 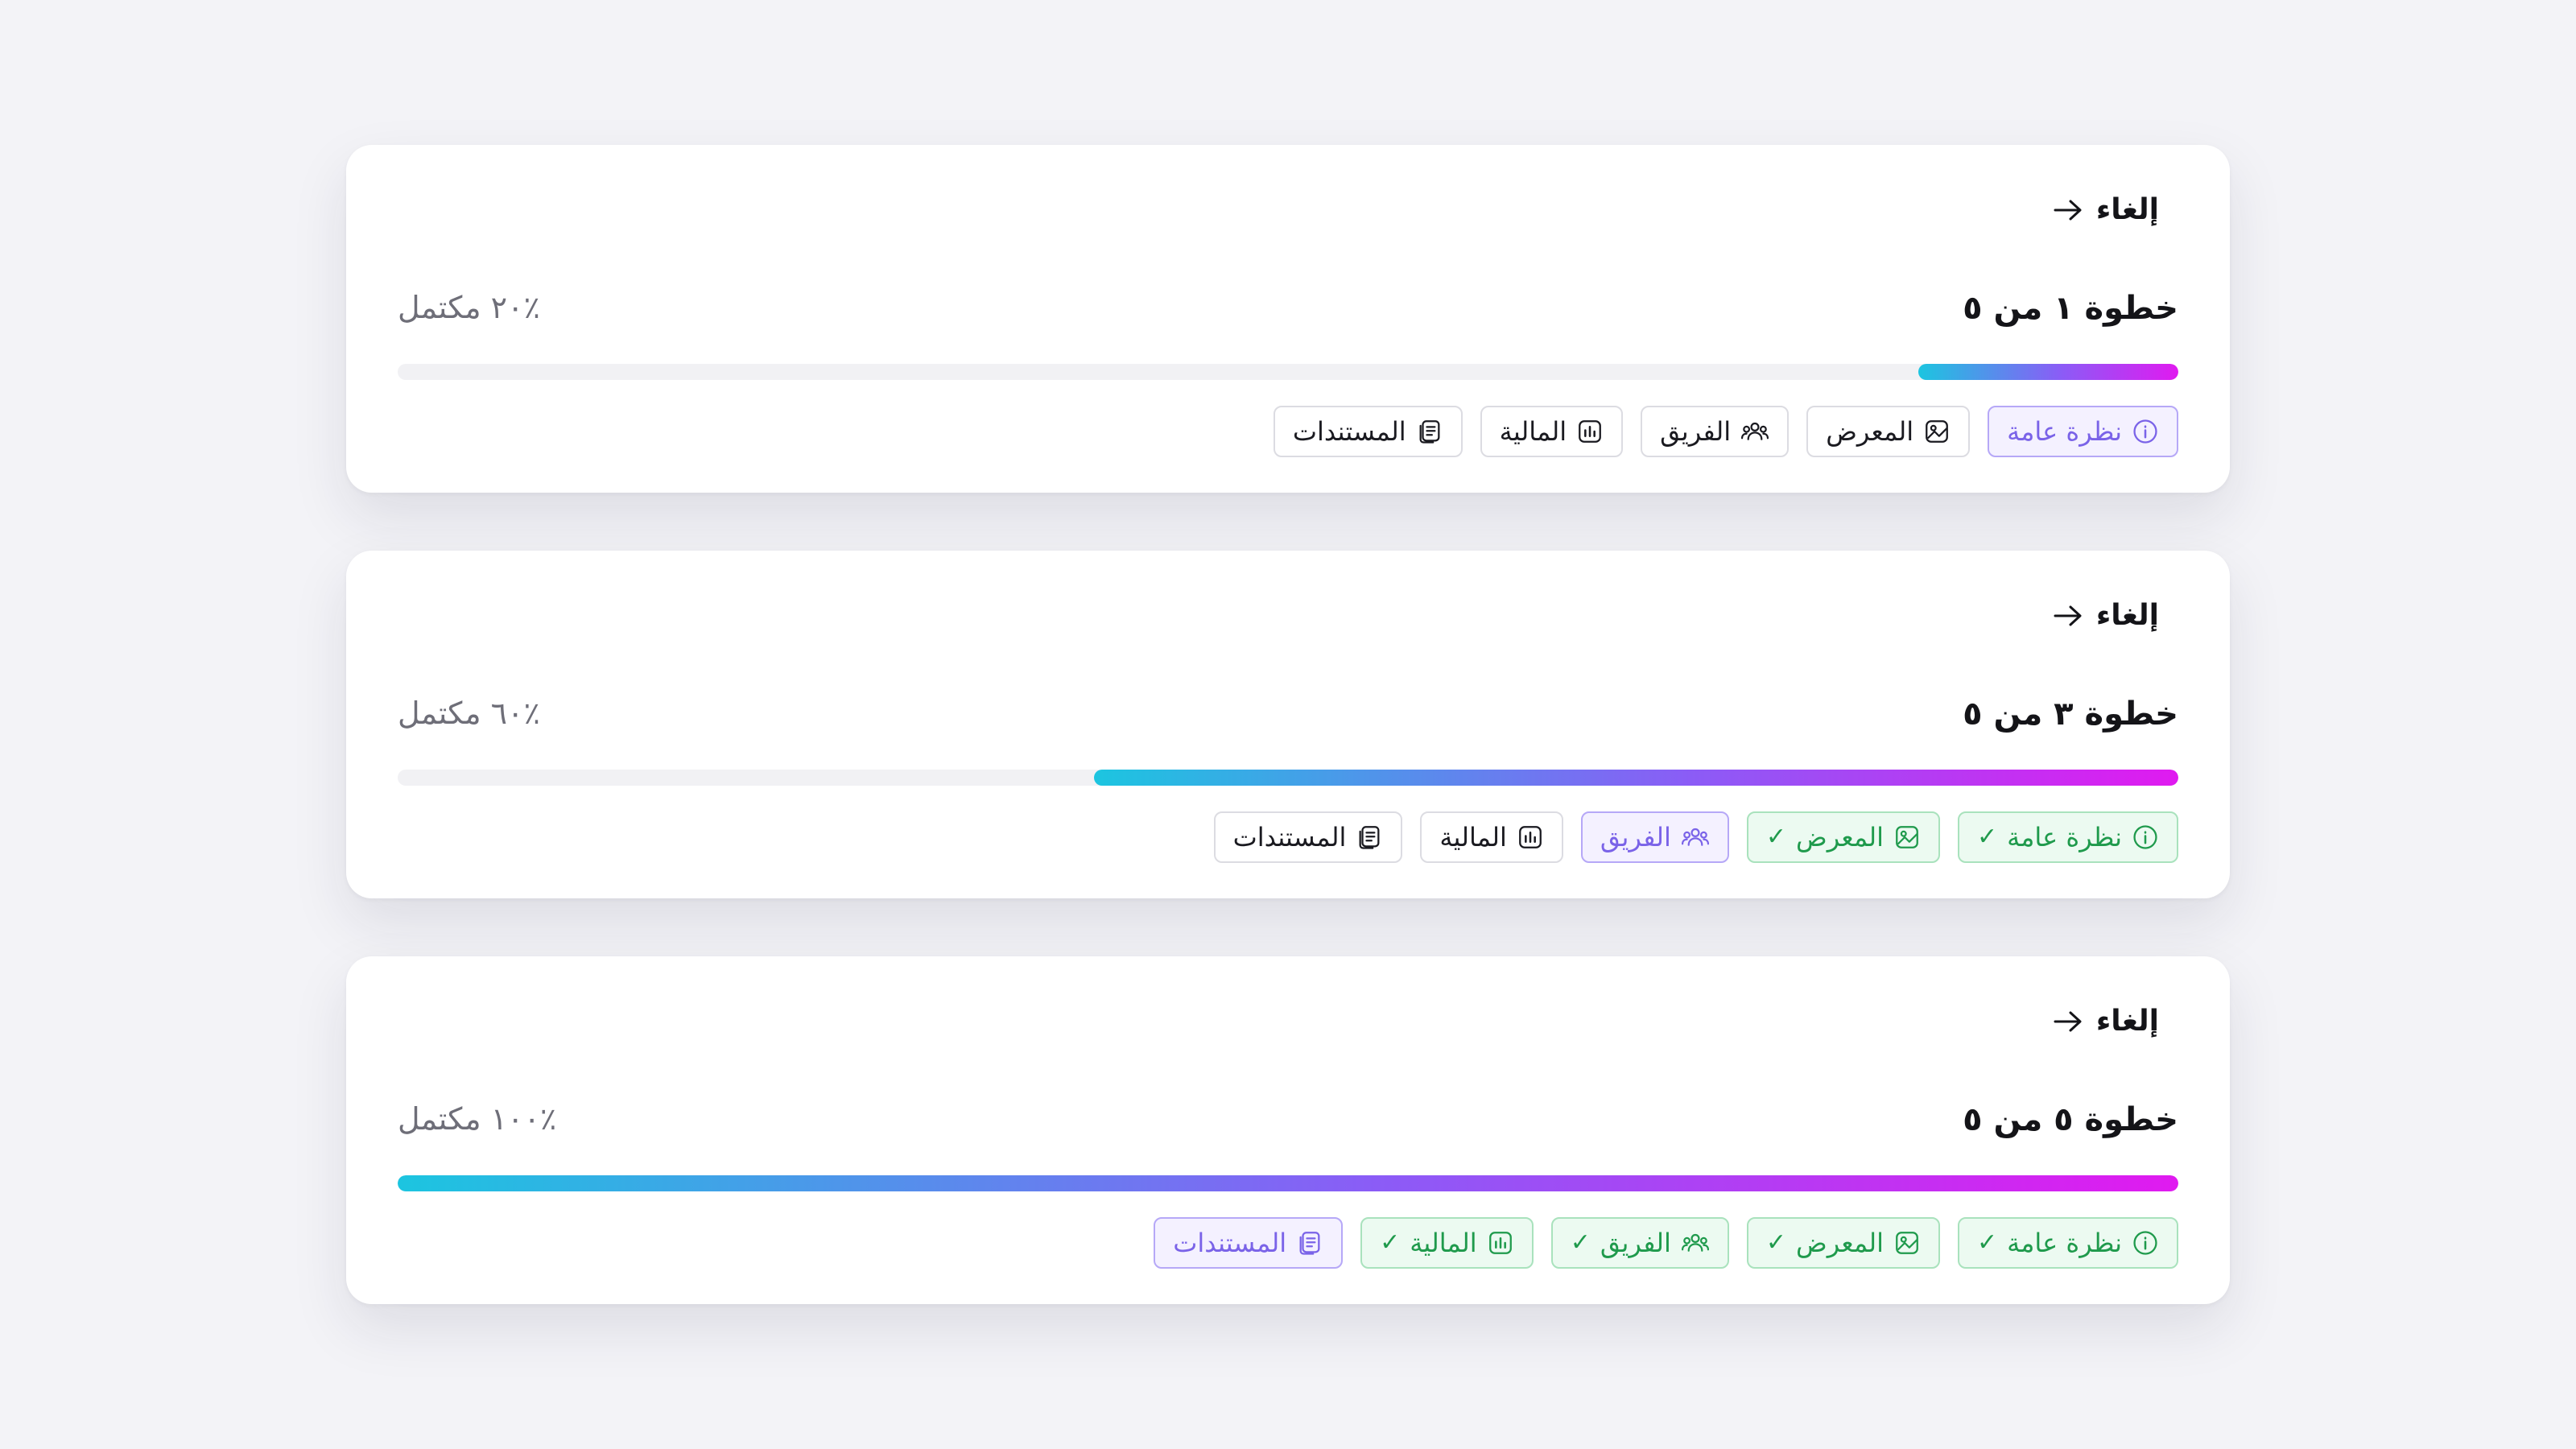 I want to click on step-title: خطوة ٣ من ٥, so click(x=2070, y=714).